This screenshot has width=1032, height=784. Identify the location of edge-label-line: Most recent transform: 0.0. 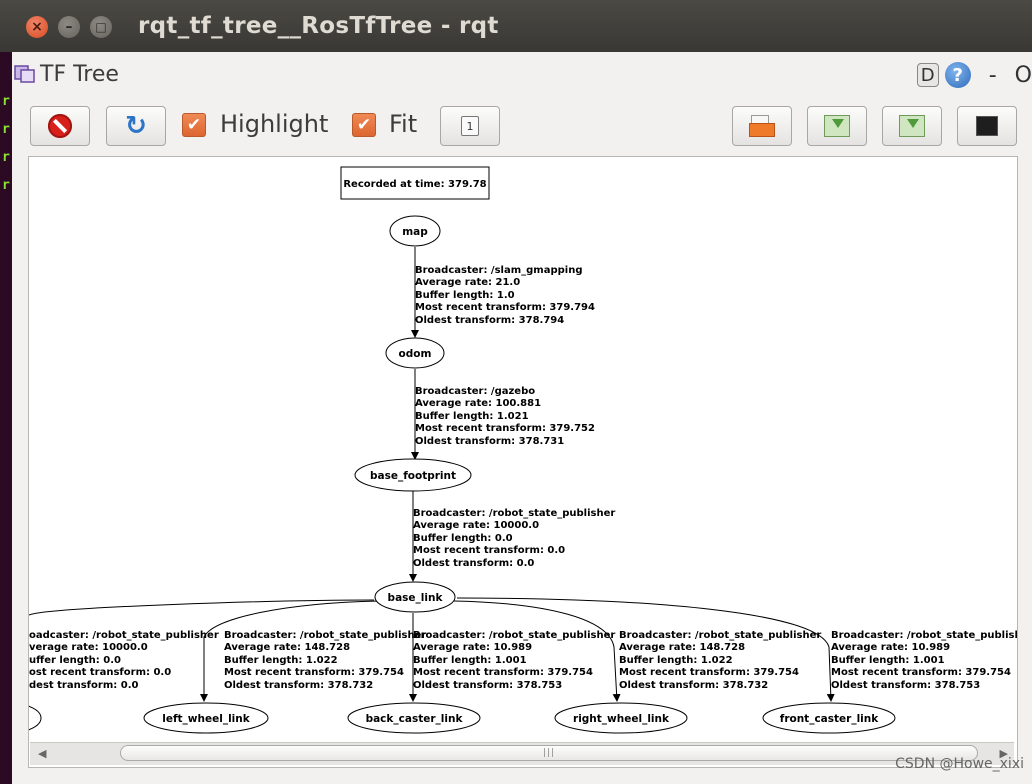
(489, 550).